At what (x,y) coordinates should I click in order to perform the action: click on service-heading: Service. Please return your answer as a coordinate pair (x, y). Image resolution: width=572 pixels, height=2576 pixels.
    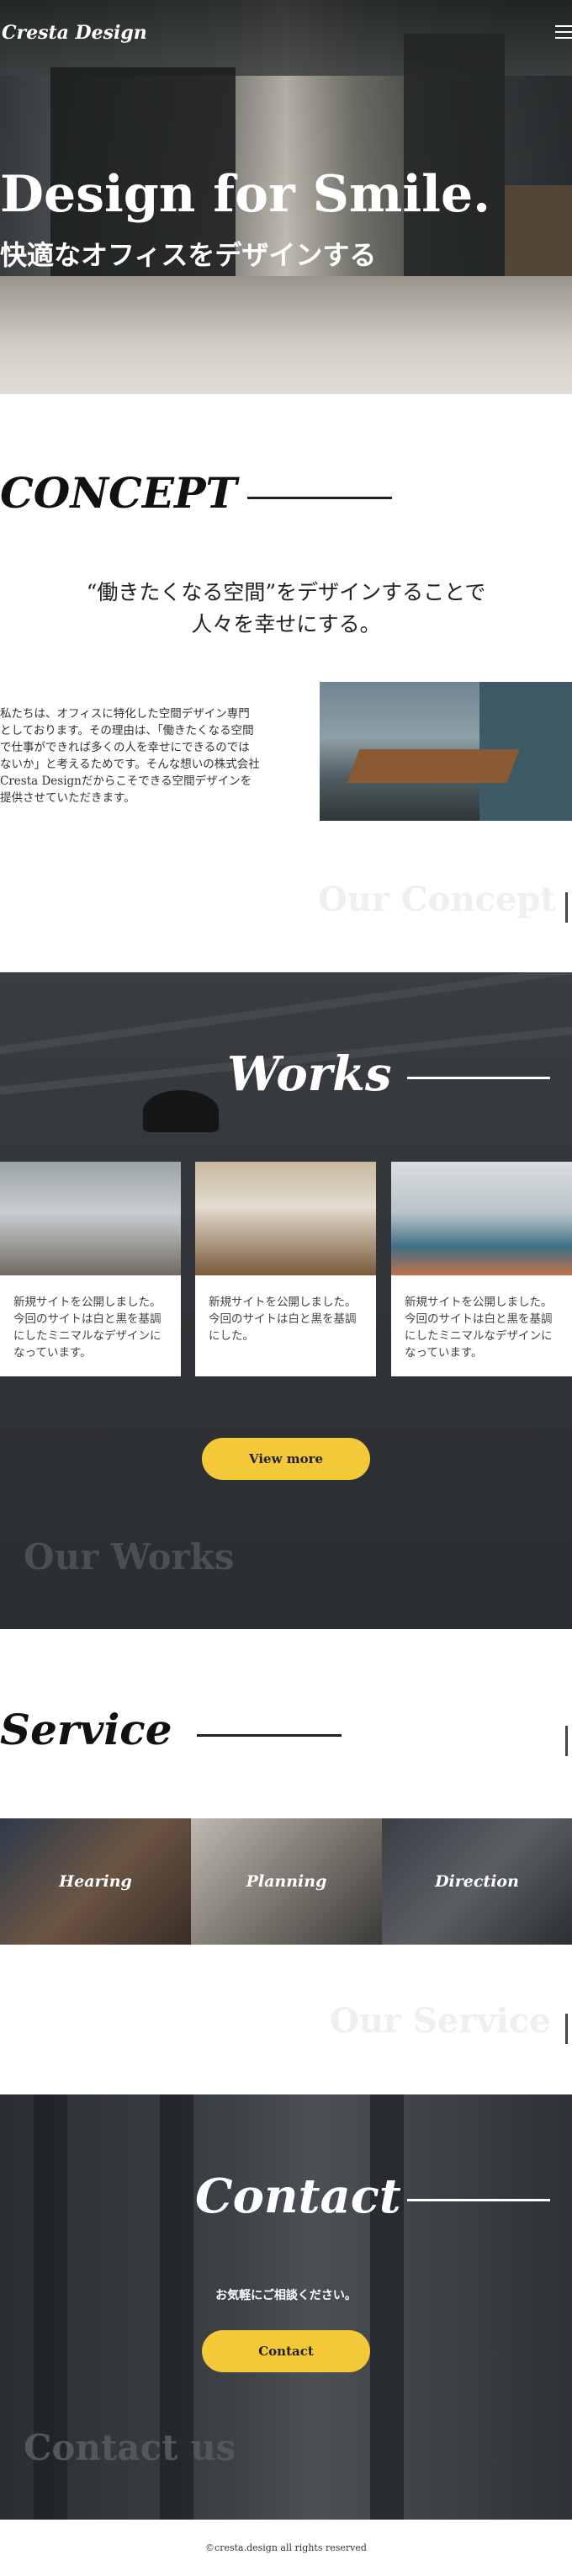
    Looking at the image, I should click on (86, 1729).